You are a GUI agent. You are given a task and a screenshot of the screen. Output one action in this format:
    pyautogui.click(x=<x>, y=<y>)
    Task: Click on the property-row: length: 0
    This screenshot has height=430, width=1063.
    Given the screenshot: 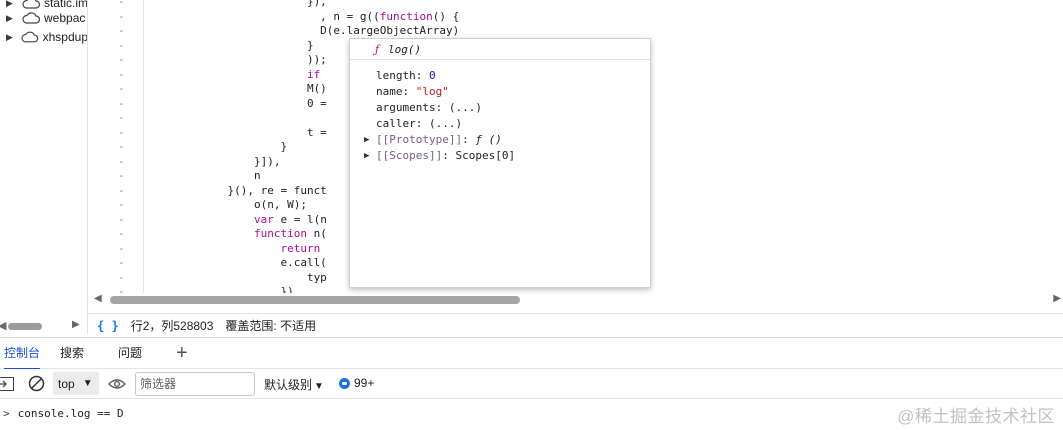 What is the action you would take?
    pyautogui.click(x=406, y=75)
    